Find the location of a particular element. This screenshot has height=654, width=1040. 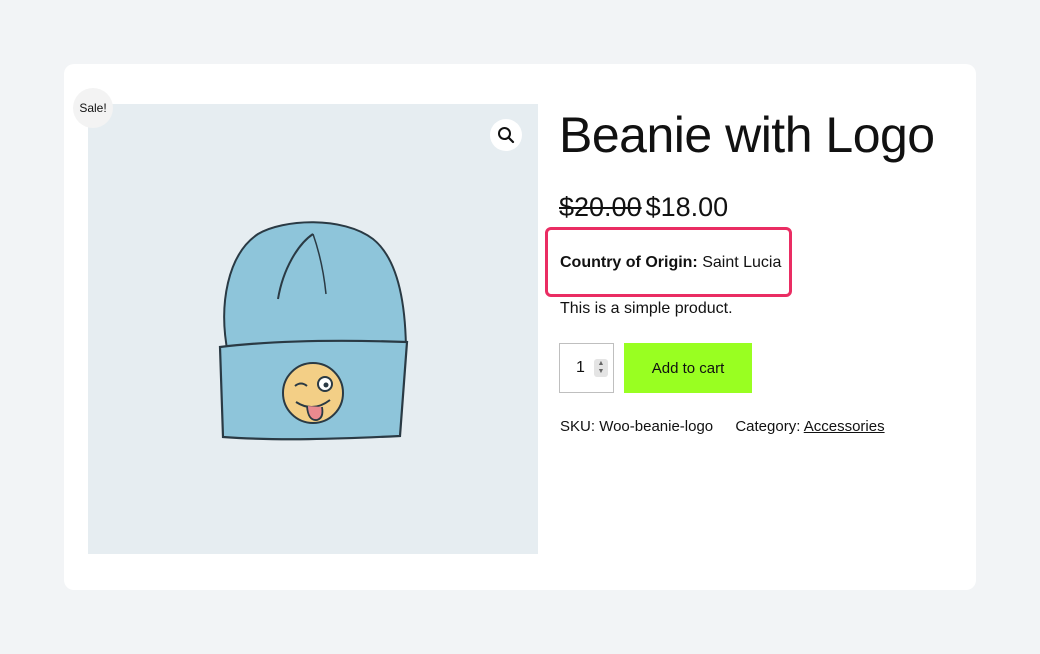

add-to-cart-button: Add to cart is located at coordinates (688, 368).